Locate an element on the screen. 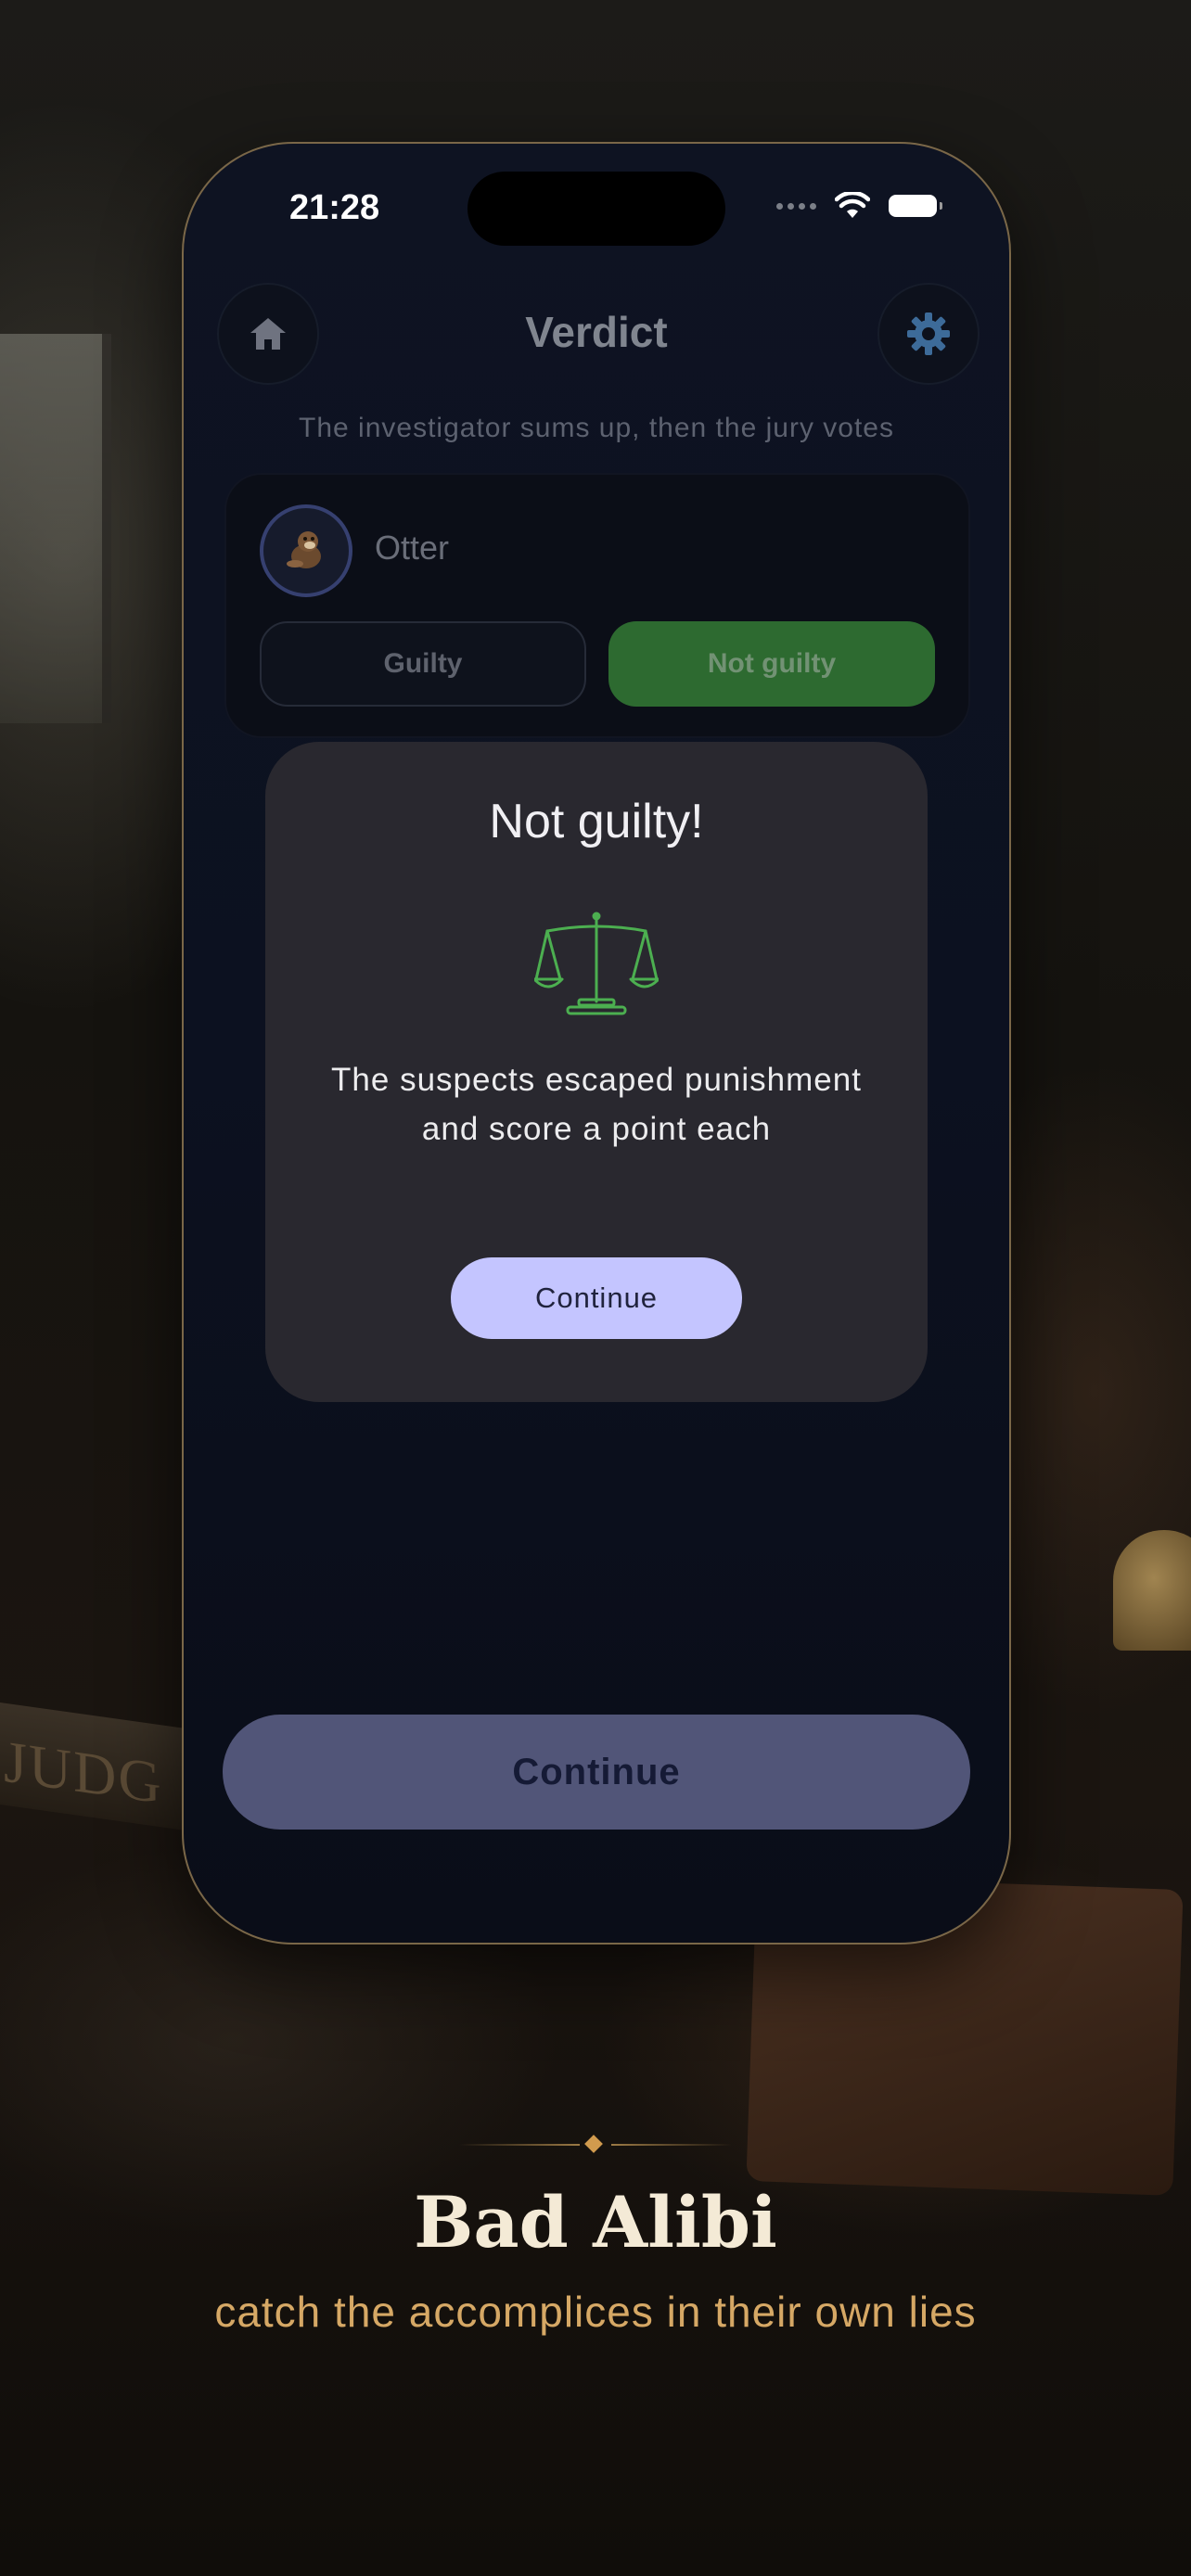  status-icons is located at coordinates (859, 206).